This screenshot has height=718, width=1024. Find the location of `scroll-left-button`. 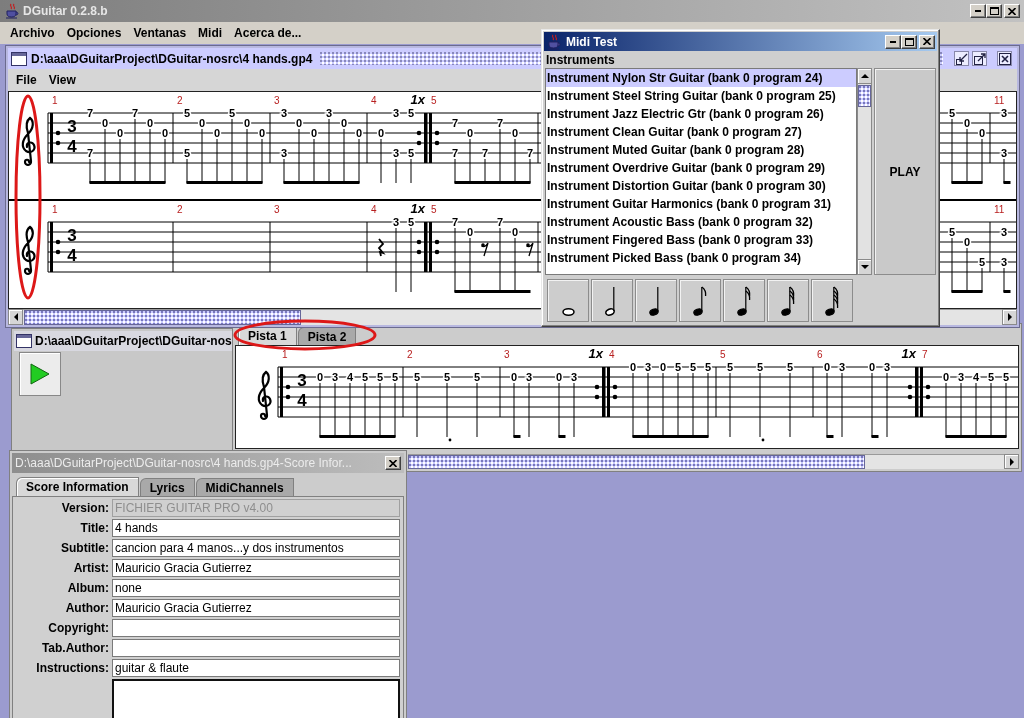

scroll-left-button is located at coordinates (15, 317).